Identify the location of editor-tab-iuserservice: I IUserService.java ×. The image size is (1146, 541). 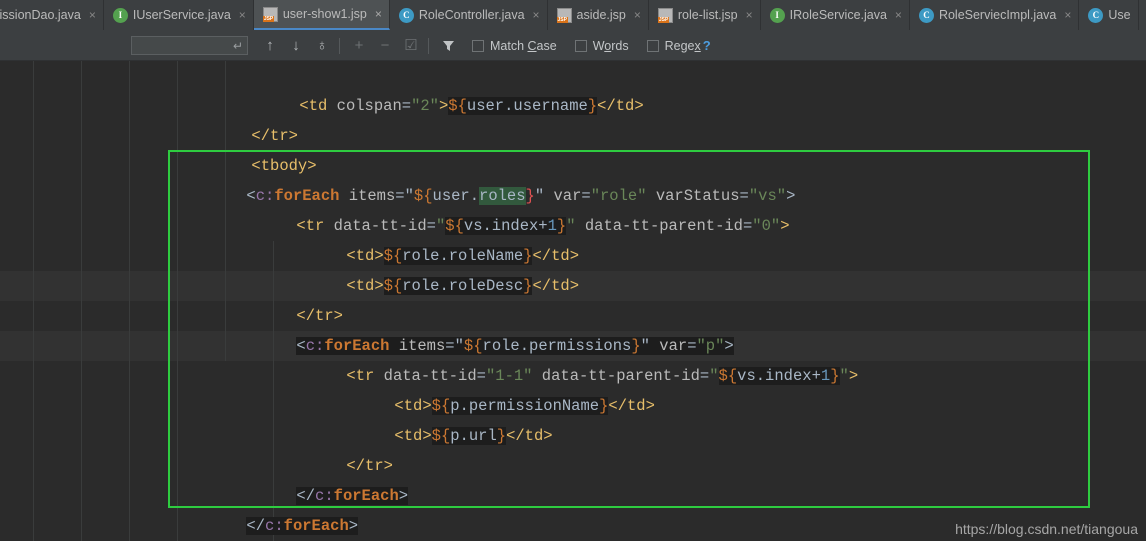
(178, 15).